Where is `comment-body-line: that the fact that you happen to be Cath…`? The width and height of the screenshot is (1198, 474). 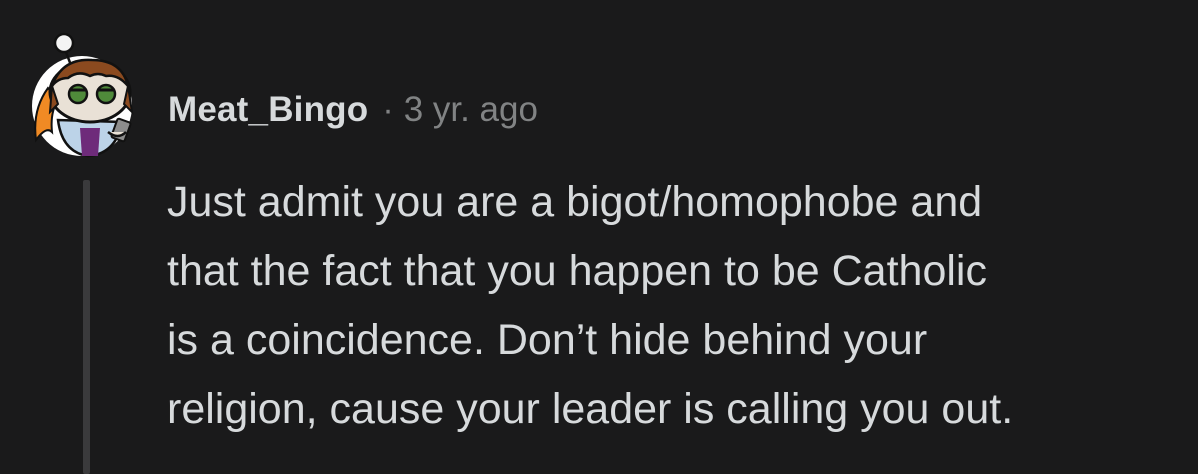
comment-body-line: that the fact that you happen to be Cath… is located at coordinates (577, 271).